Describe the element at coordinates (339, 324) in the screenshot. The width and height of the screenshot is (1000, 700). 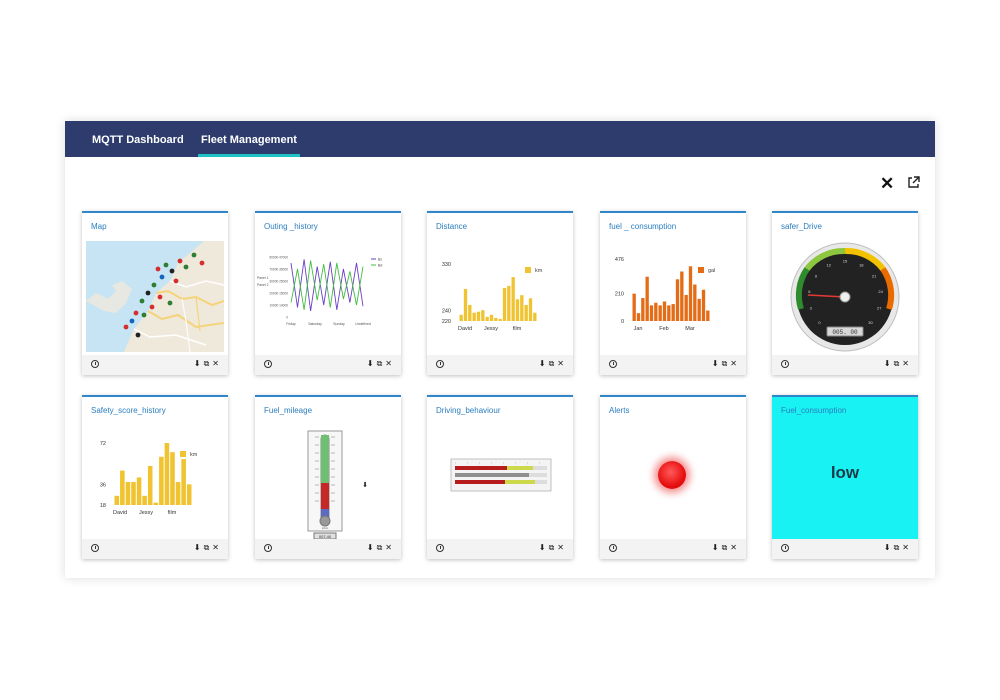
I see `x-tick-label: Sunday` at that location.